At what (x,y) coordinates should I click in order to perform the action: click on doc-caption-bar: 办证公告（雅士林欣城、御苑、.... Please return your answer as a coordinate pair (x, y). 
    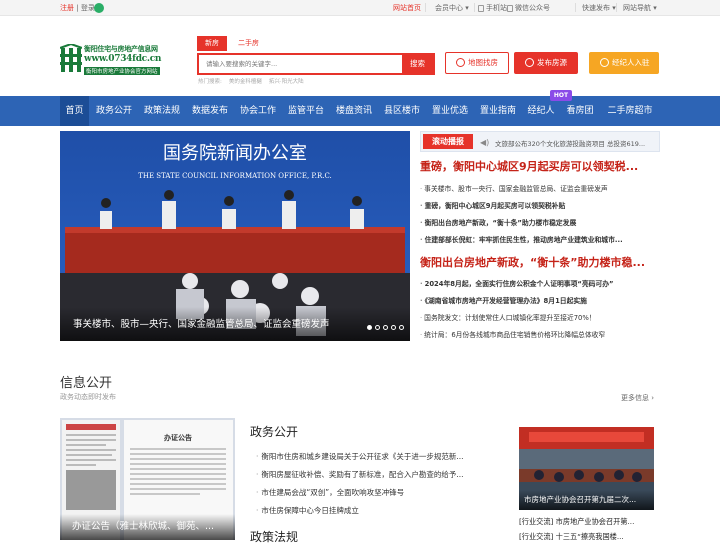
    Looking at the image, I should click on (147, 527).